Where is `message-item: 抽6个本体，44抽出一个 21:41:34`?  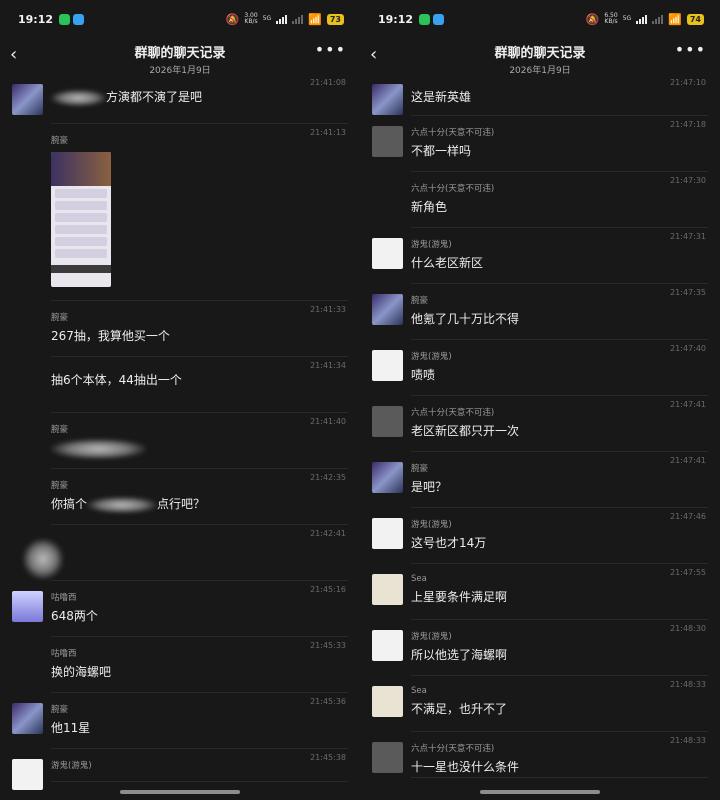 message-item: 抽6个本体，44抽出一个 21:41:34 is located at coordinates (180, 385).